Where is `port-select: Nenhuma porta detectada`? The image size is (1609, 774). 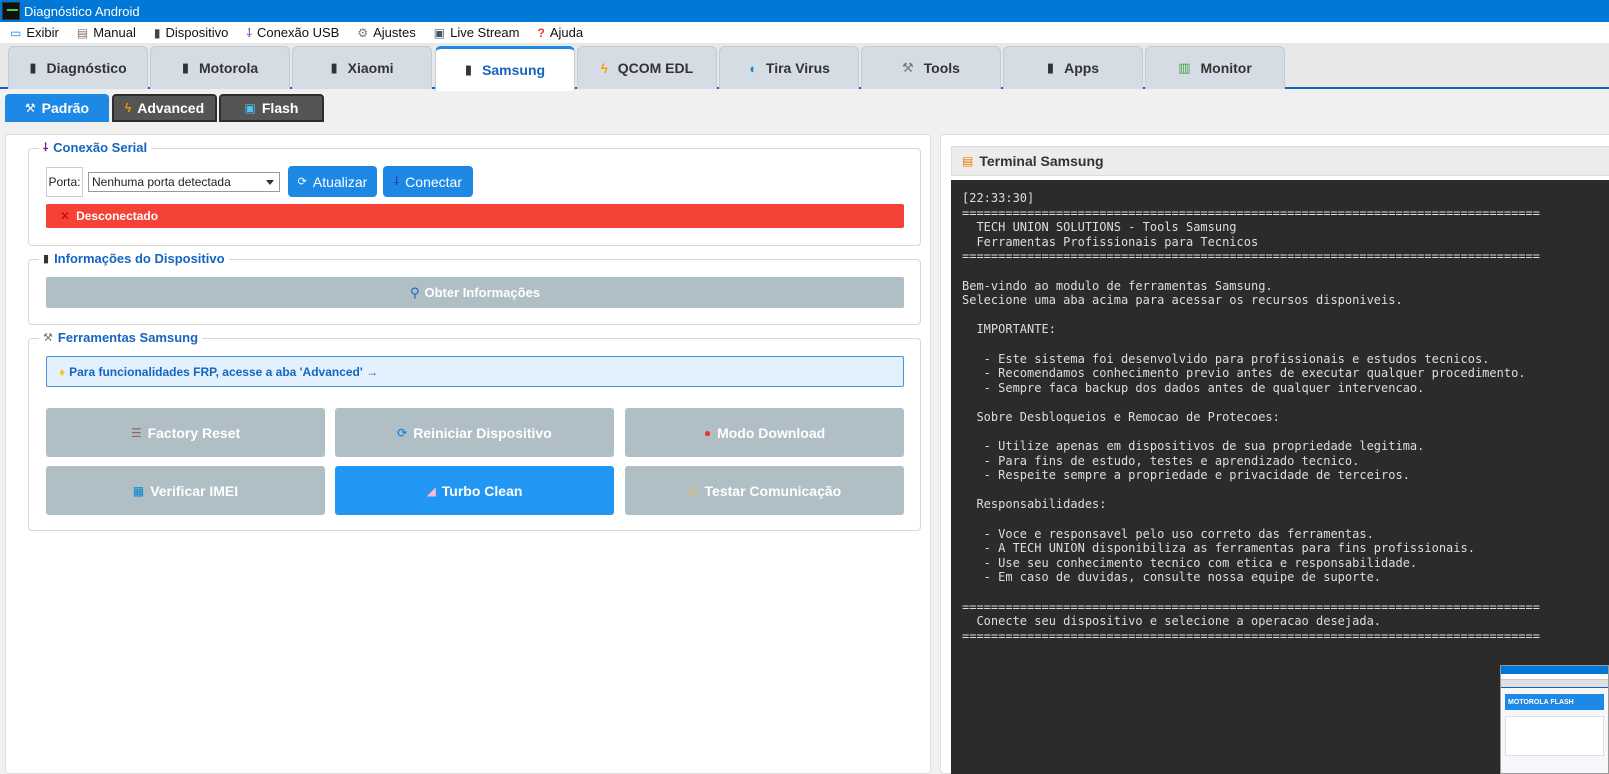 port-select: Nenhuma porta detectada is located at coordinates (184, 181).